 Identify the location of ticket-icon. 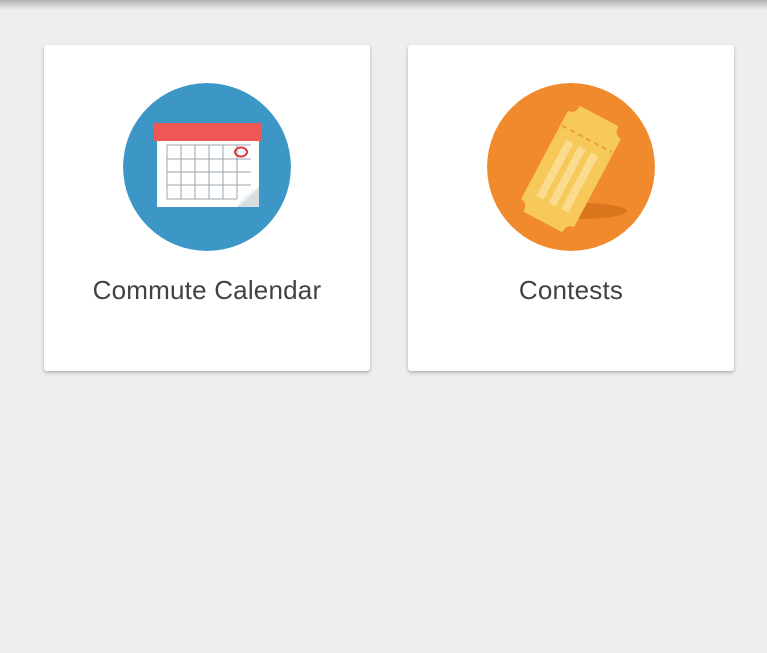
(571, 167).